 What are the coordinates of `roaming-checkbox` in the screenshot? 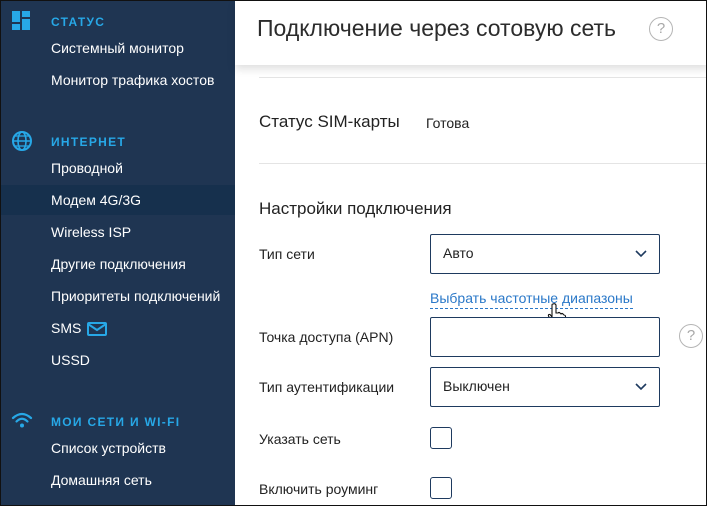 It's located at (441, 488).